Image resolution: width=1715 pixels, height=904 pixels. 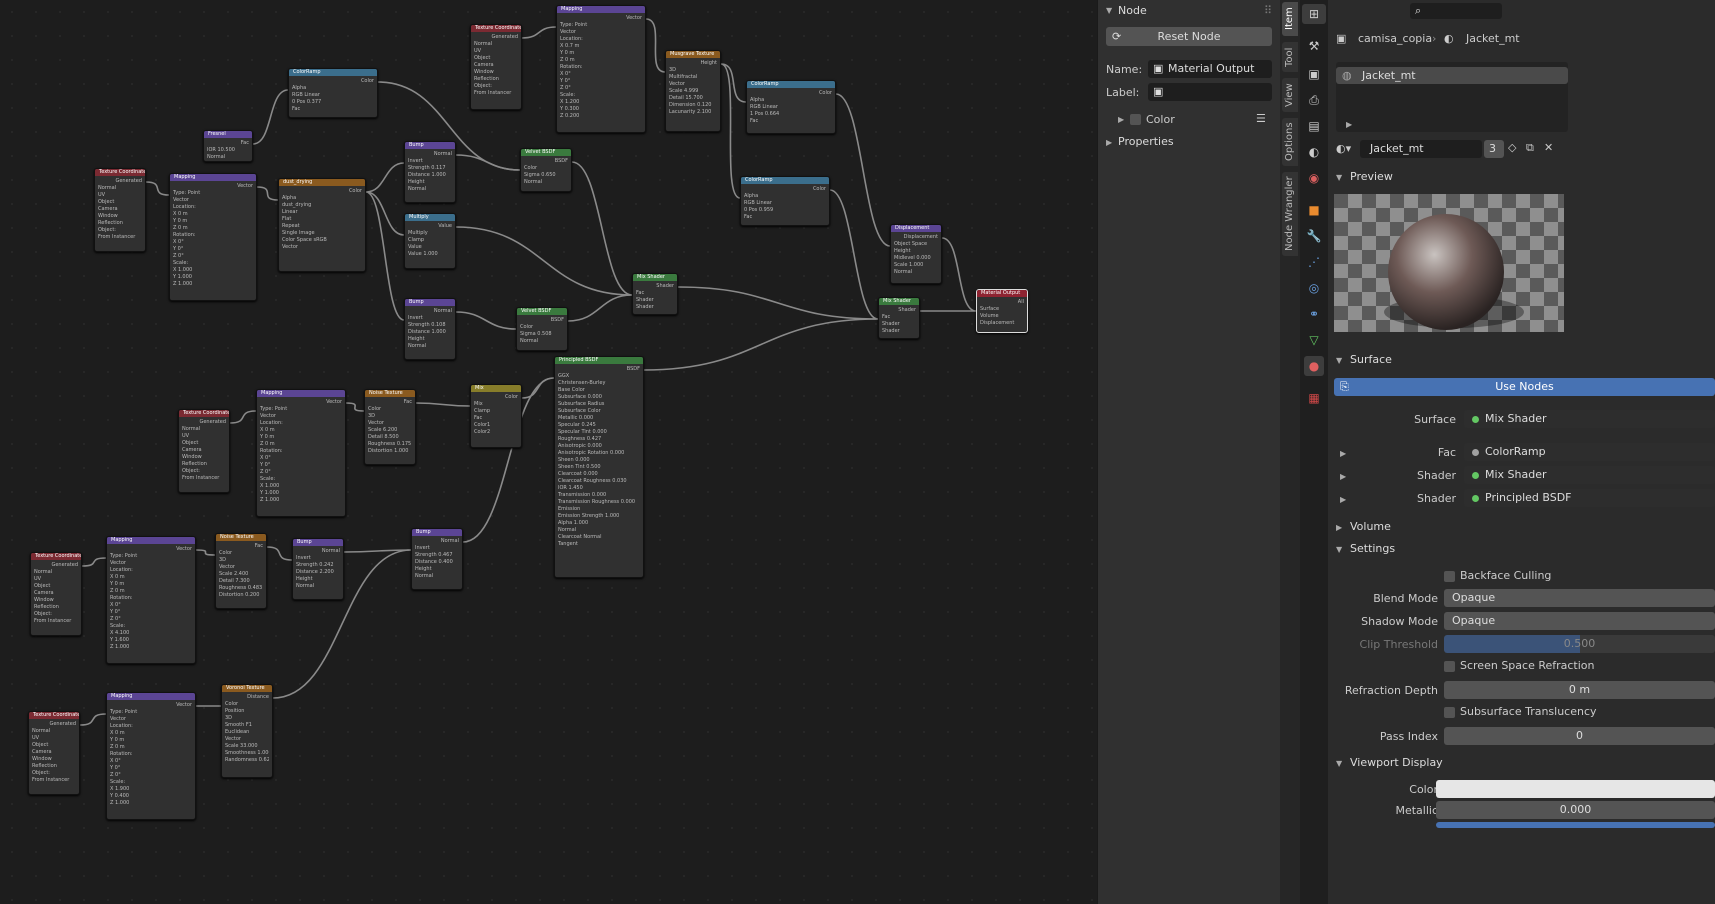 What do you see at coordinates (333, 88) in the screenshot?
I see `node-socket-row: Alpha` at bounding box center [333, 88].